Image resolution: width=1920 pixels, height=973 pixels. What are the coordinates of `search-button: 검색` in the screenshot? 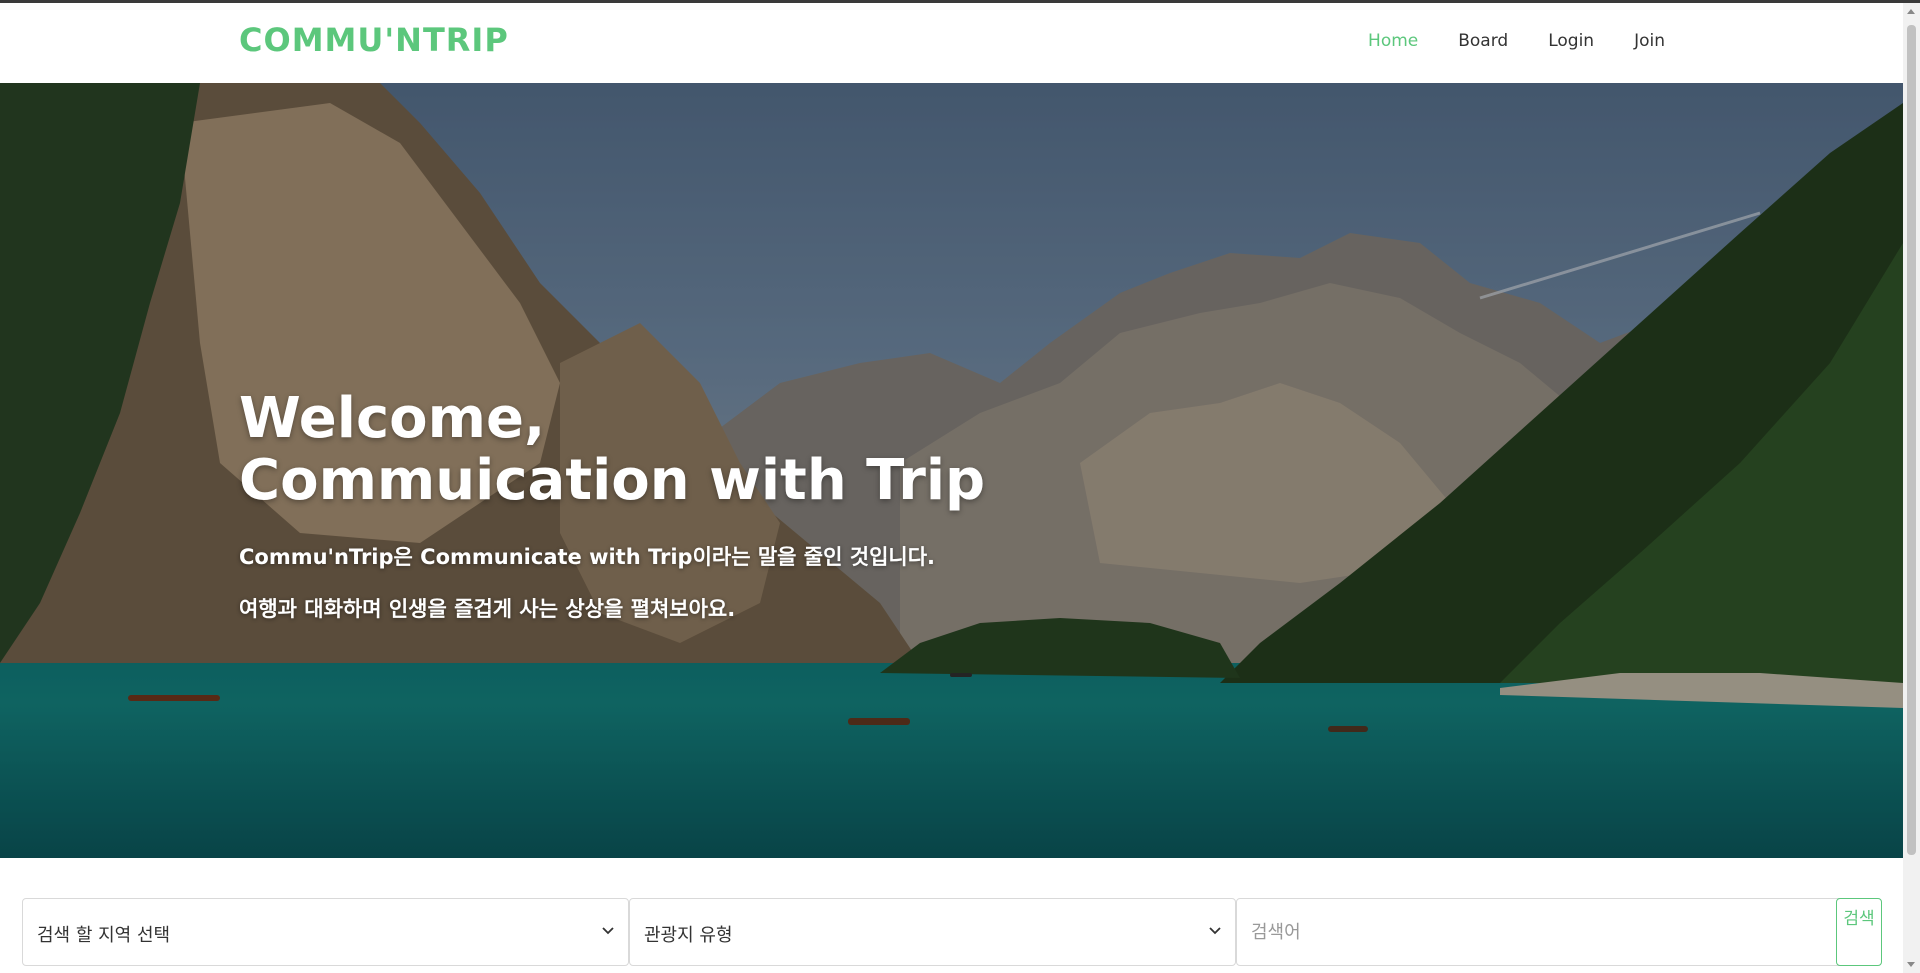 It's located at (1859, 932).